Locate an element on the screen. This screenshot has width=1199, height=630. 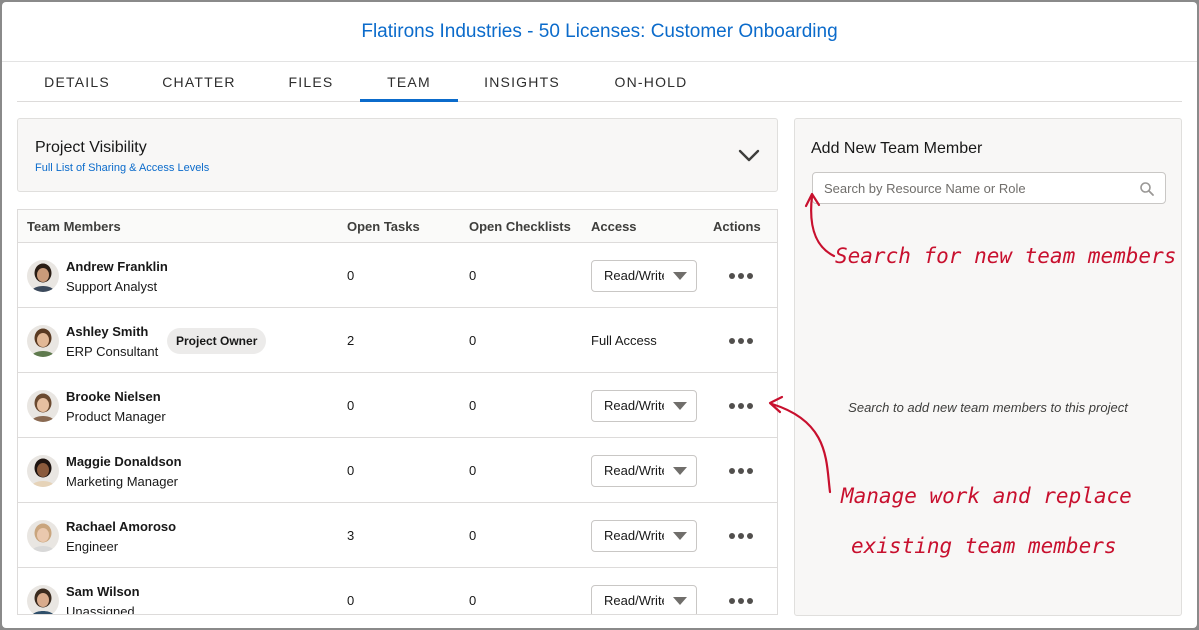
member-name: Brooke Nielsen is located at coordinates (113, 396).